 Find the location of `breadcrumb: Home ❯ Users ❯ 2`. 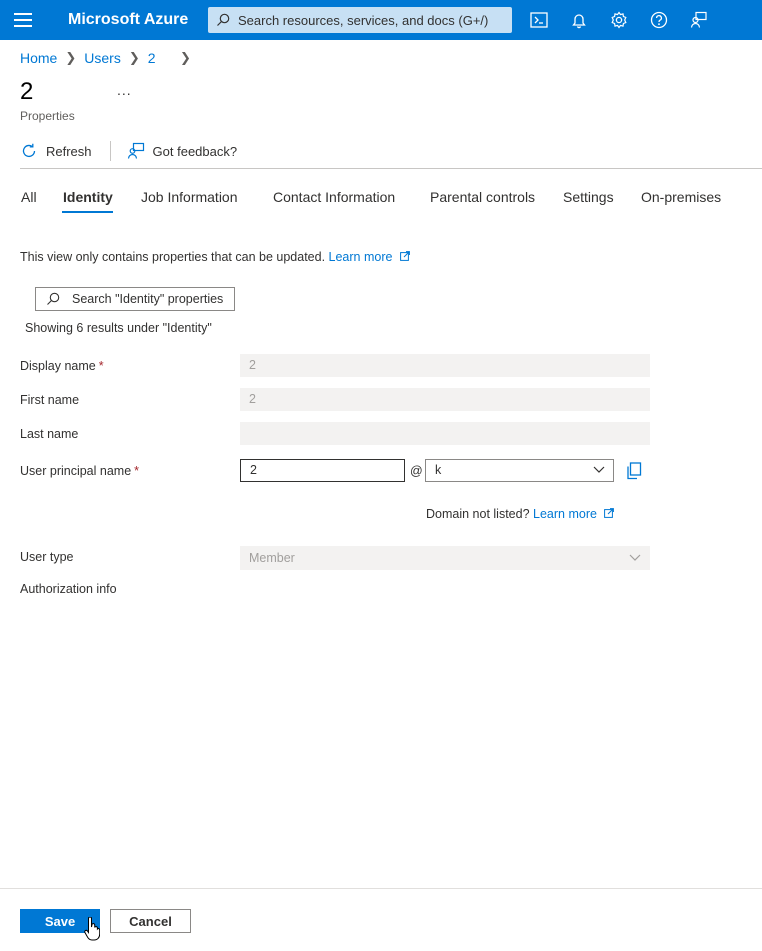

breadcrumb: Home ❯ Users ❯ 2 is located at coordinates (88, 58).